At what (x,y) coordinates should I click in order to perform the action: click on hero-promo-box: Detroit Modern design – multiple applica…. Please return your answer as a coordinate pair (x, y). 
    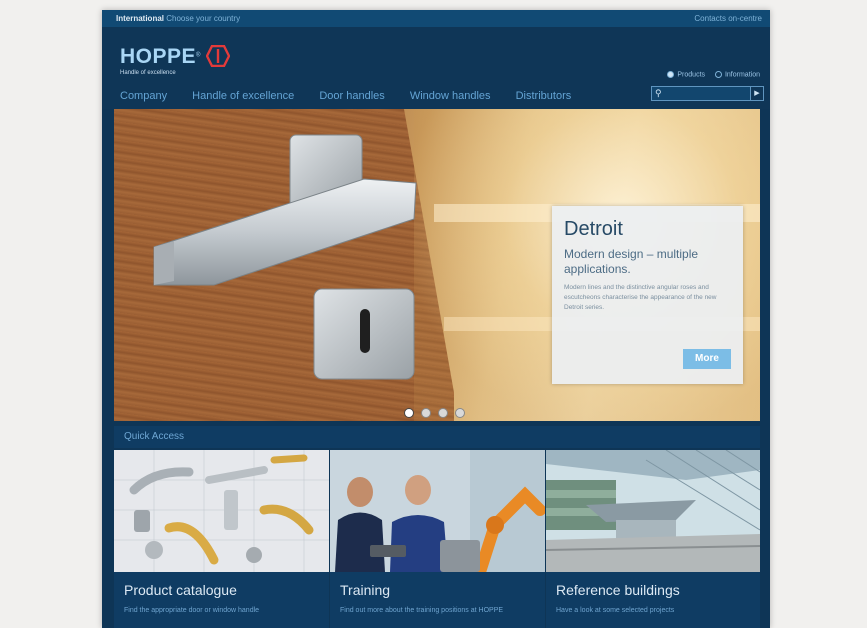
    Looking at the image, I should click on (647, 295).